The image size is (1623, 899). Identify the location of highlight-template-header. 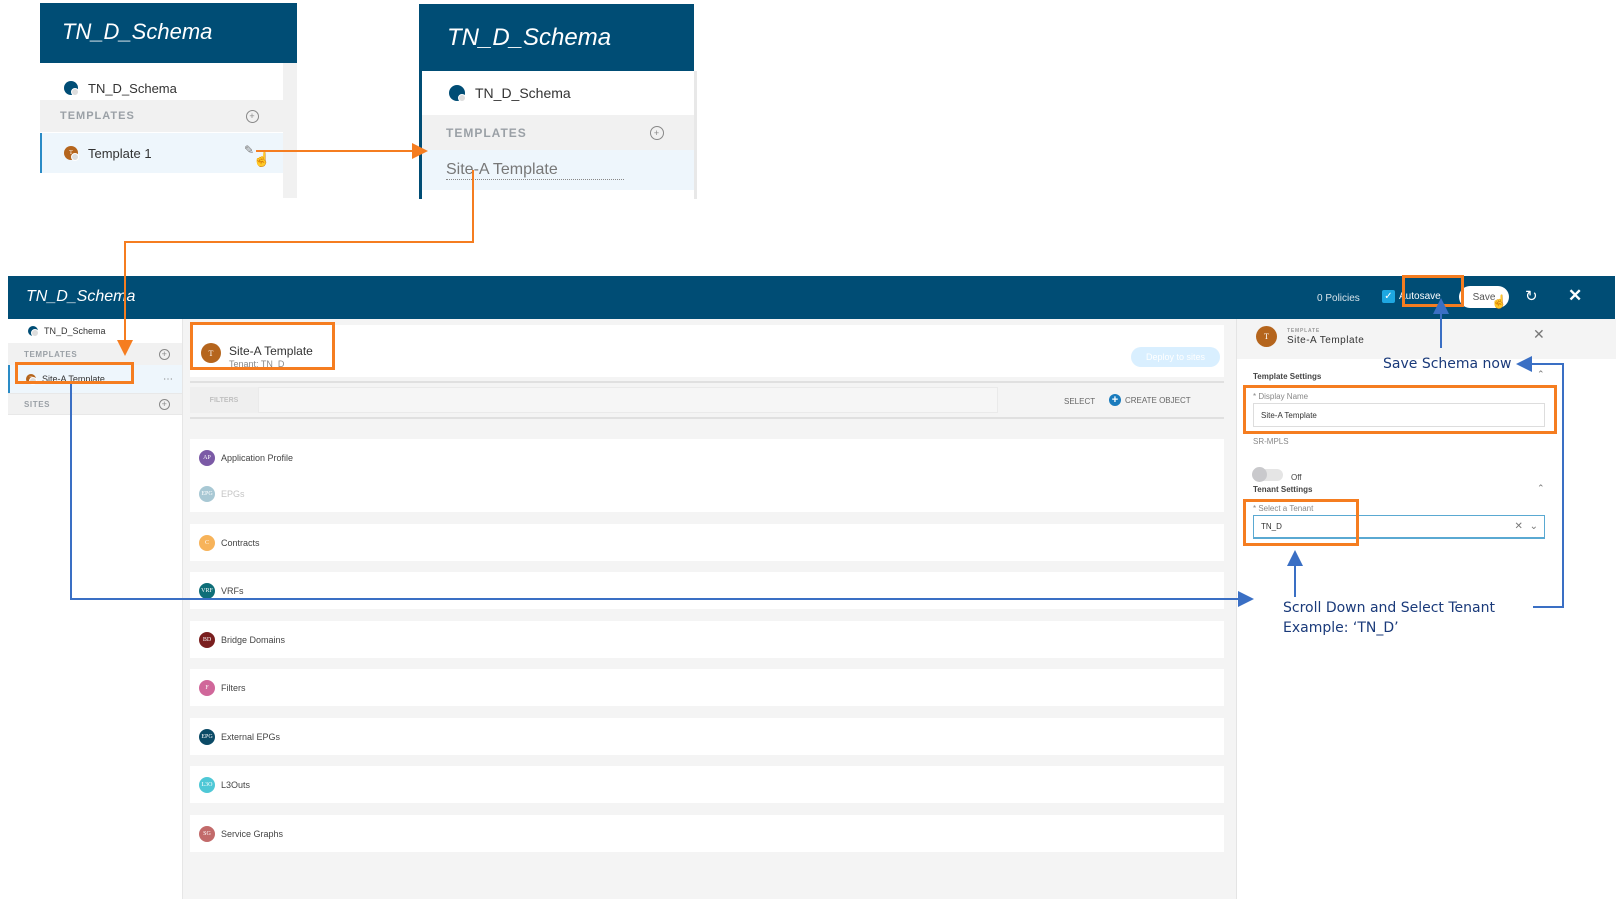
(262, 346).